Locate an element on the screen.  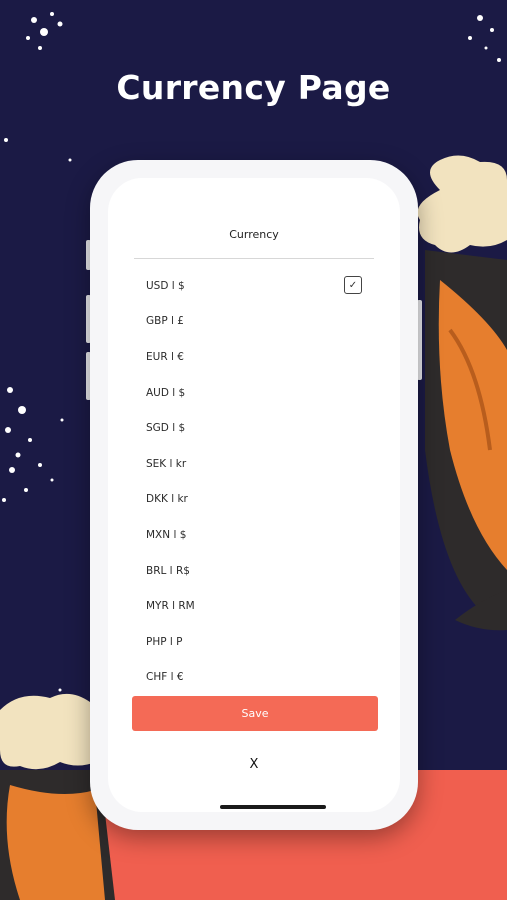
currency-option: DKK l kr is located at coordinates (254, 500).